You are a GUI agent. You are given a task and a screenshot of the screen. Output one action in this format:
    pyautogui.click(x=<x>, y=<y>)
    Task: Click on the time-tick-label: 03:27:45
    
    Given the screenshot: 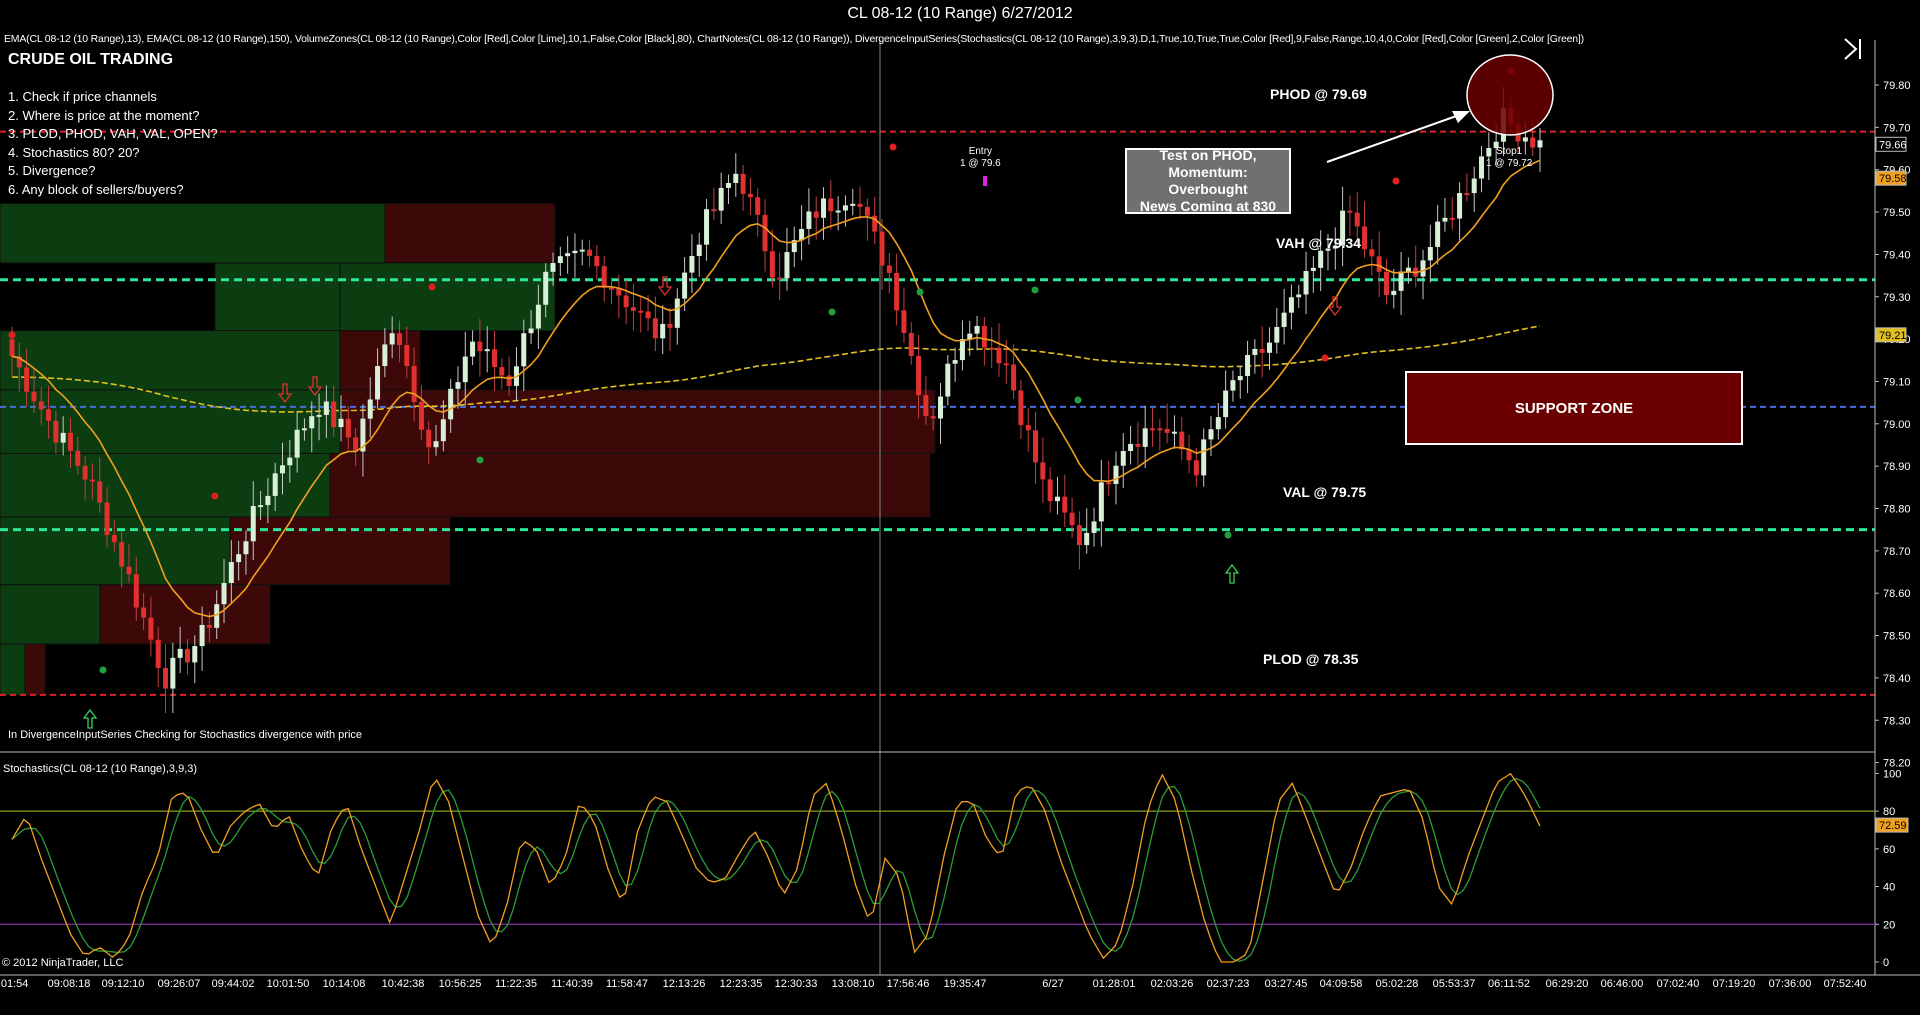 What is the action you would take?
    pyautogui.click(x=1286, y=984)
    